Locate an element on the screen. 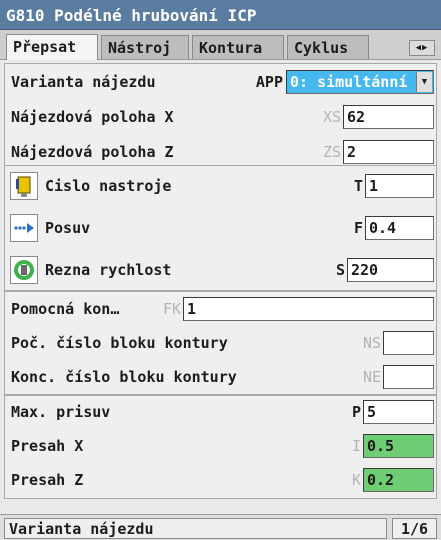 Image resolution: width=441 pixels, height=540 pixels. approach-variant-value: 0: simultánní is located at coordinates (349, 82).